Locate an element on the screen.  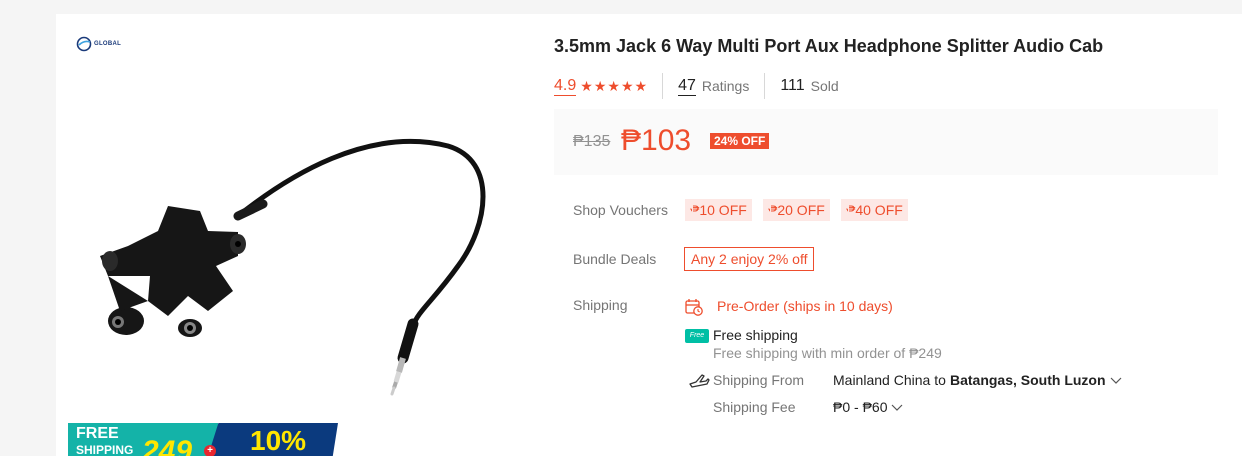
shipping-from-value: Mainland China to Batangas, South Luzon is located at coordinates (977, 380).